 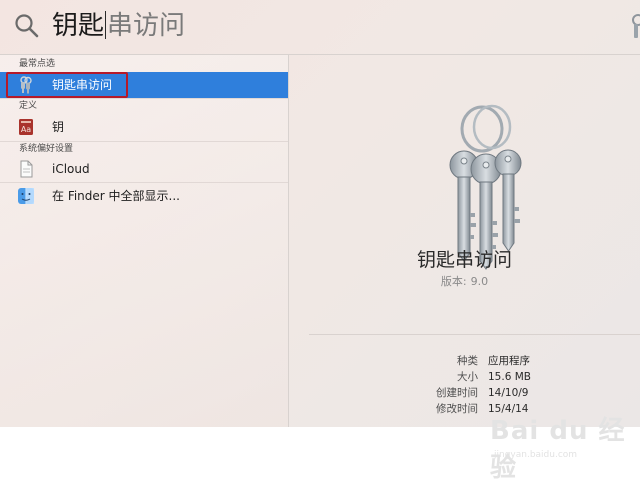 I want to click on document-icon, so click(x=26, y=169).